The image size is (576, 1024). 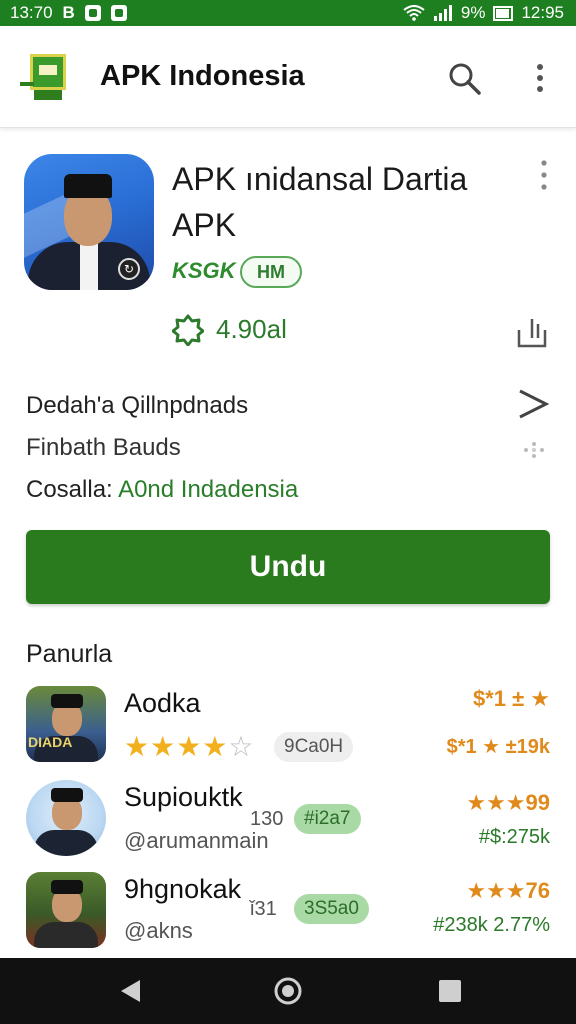 What do you see at coordinates (491, 925) in the screenshot?
I see `list-item-stat-bottom: #238k 2.77%` at bounding box center [491, 925].